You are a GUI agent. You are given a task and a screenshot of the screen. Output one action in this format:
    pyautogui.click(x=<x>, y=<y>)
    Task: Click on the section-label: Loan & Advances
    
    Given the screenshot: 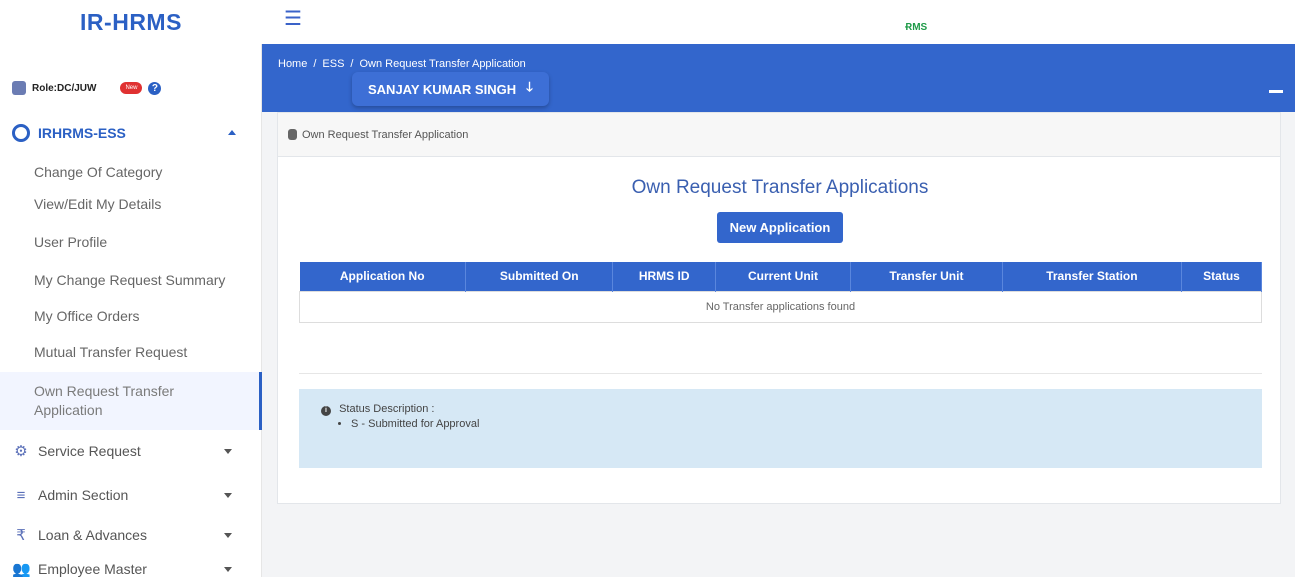 What is the action you would take?
    pyautogui.click(x=92, y=535)
    